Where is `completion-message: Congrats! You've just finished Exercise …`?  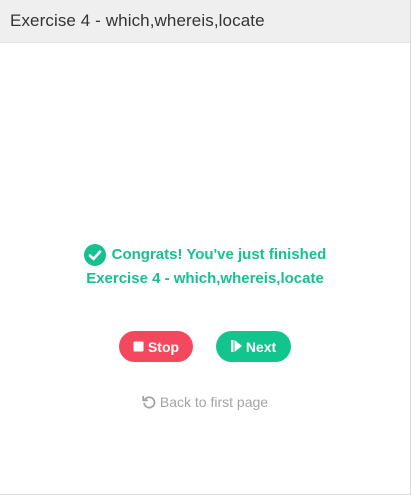 completion-message: Congrats! You've just finished Exercise … is located at coordinates (205, 267).